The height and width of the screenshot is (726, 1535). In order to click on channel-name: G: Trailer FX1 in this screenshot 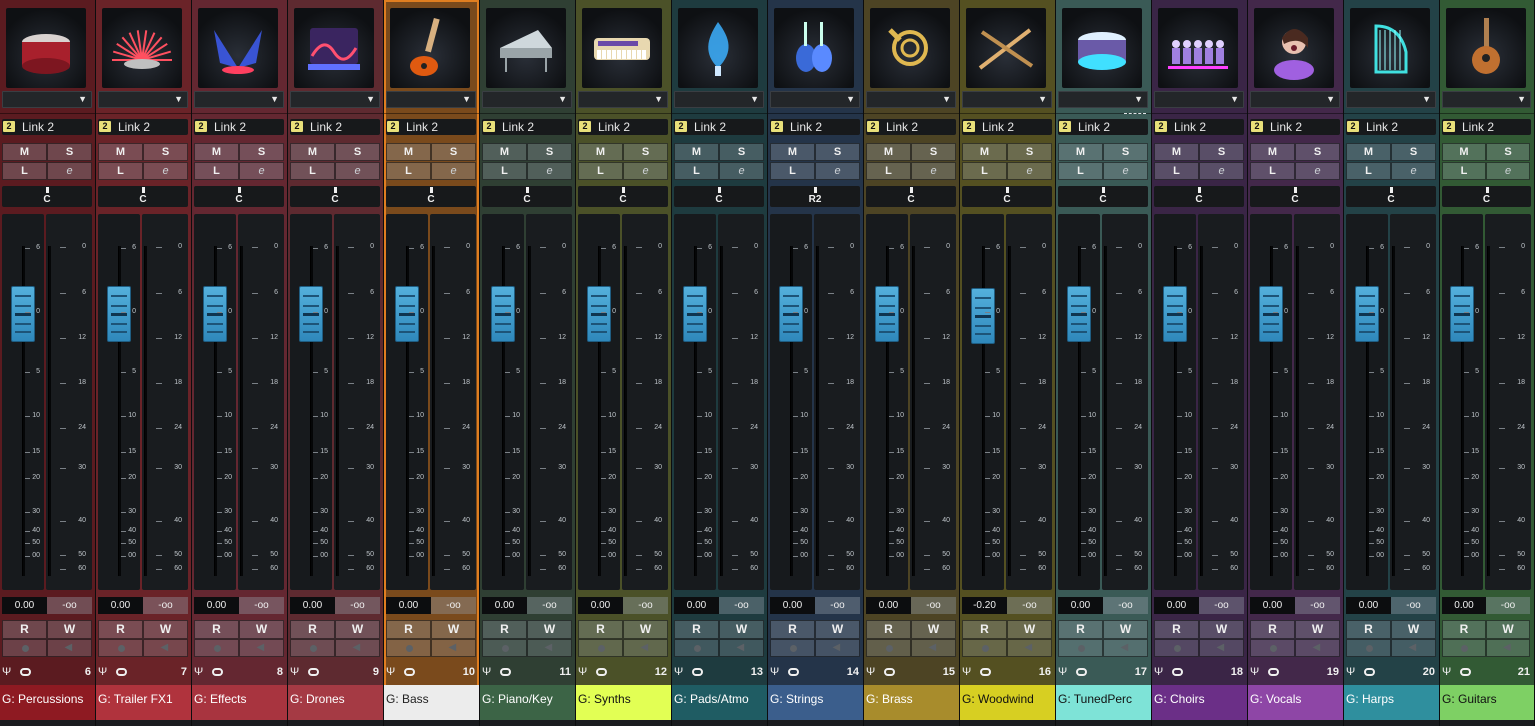, I will do `click(143, 702)`.